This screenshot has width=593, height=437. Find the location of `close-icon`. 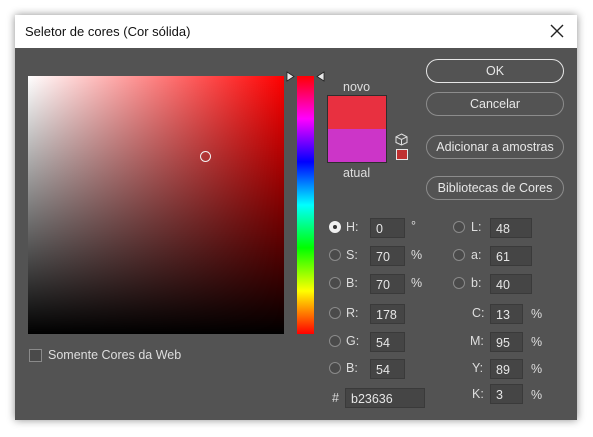

close-icon is located at coordinates (557, 31).